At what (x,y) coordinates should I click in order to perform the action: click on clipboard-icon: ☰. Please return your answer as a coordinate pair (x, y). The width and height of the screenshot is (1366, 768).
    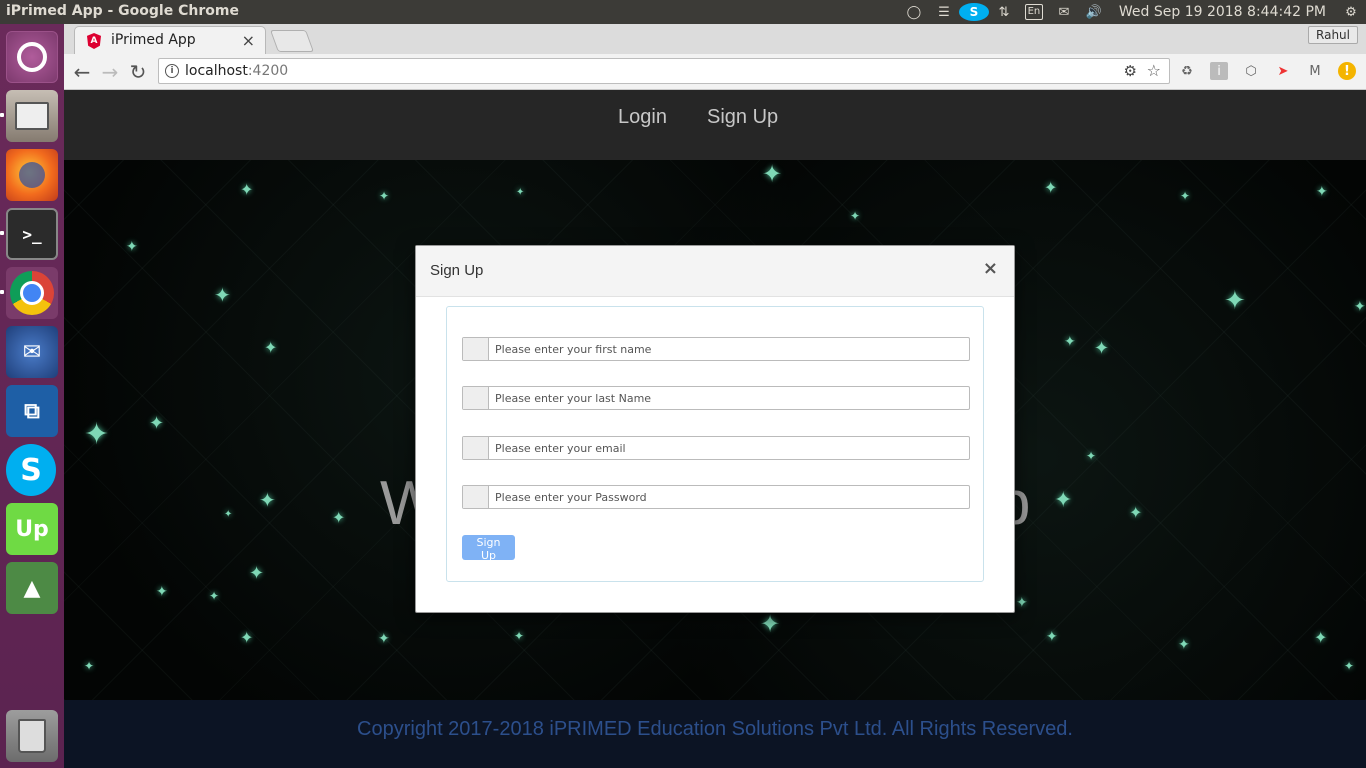
    Looking at the image, I should click on (944, 12).